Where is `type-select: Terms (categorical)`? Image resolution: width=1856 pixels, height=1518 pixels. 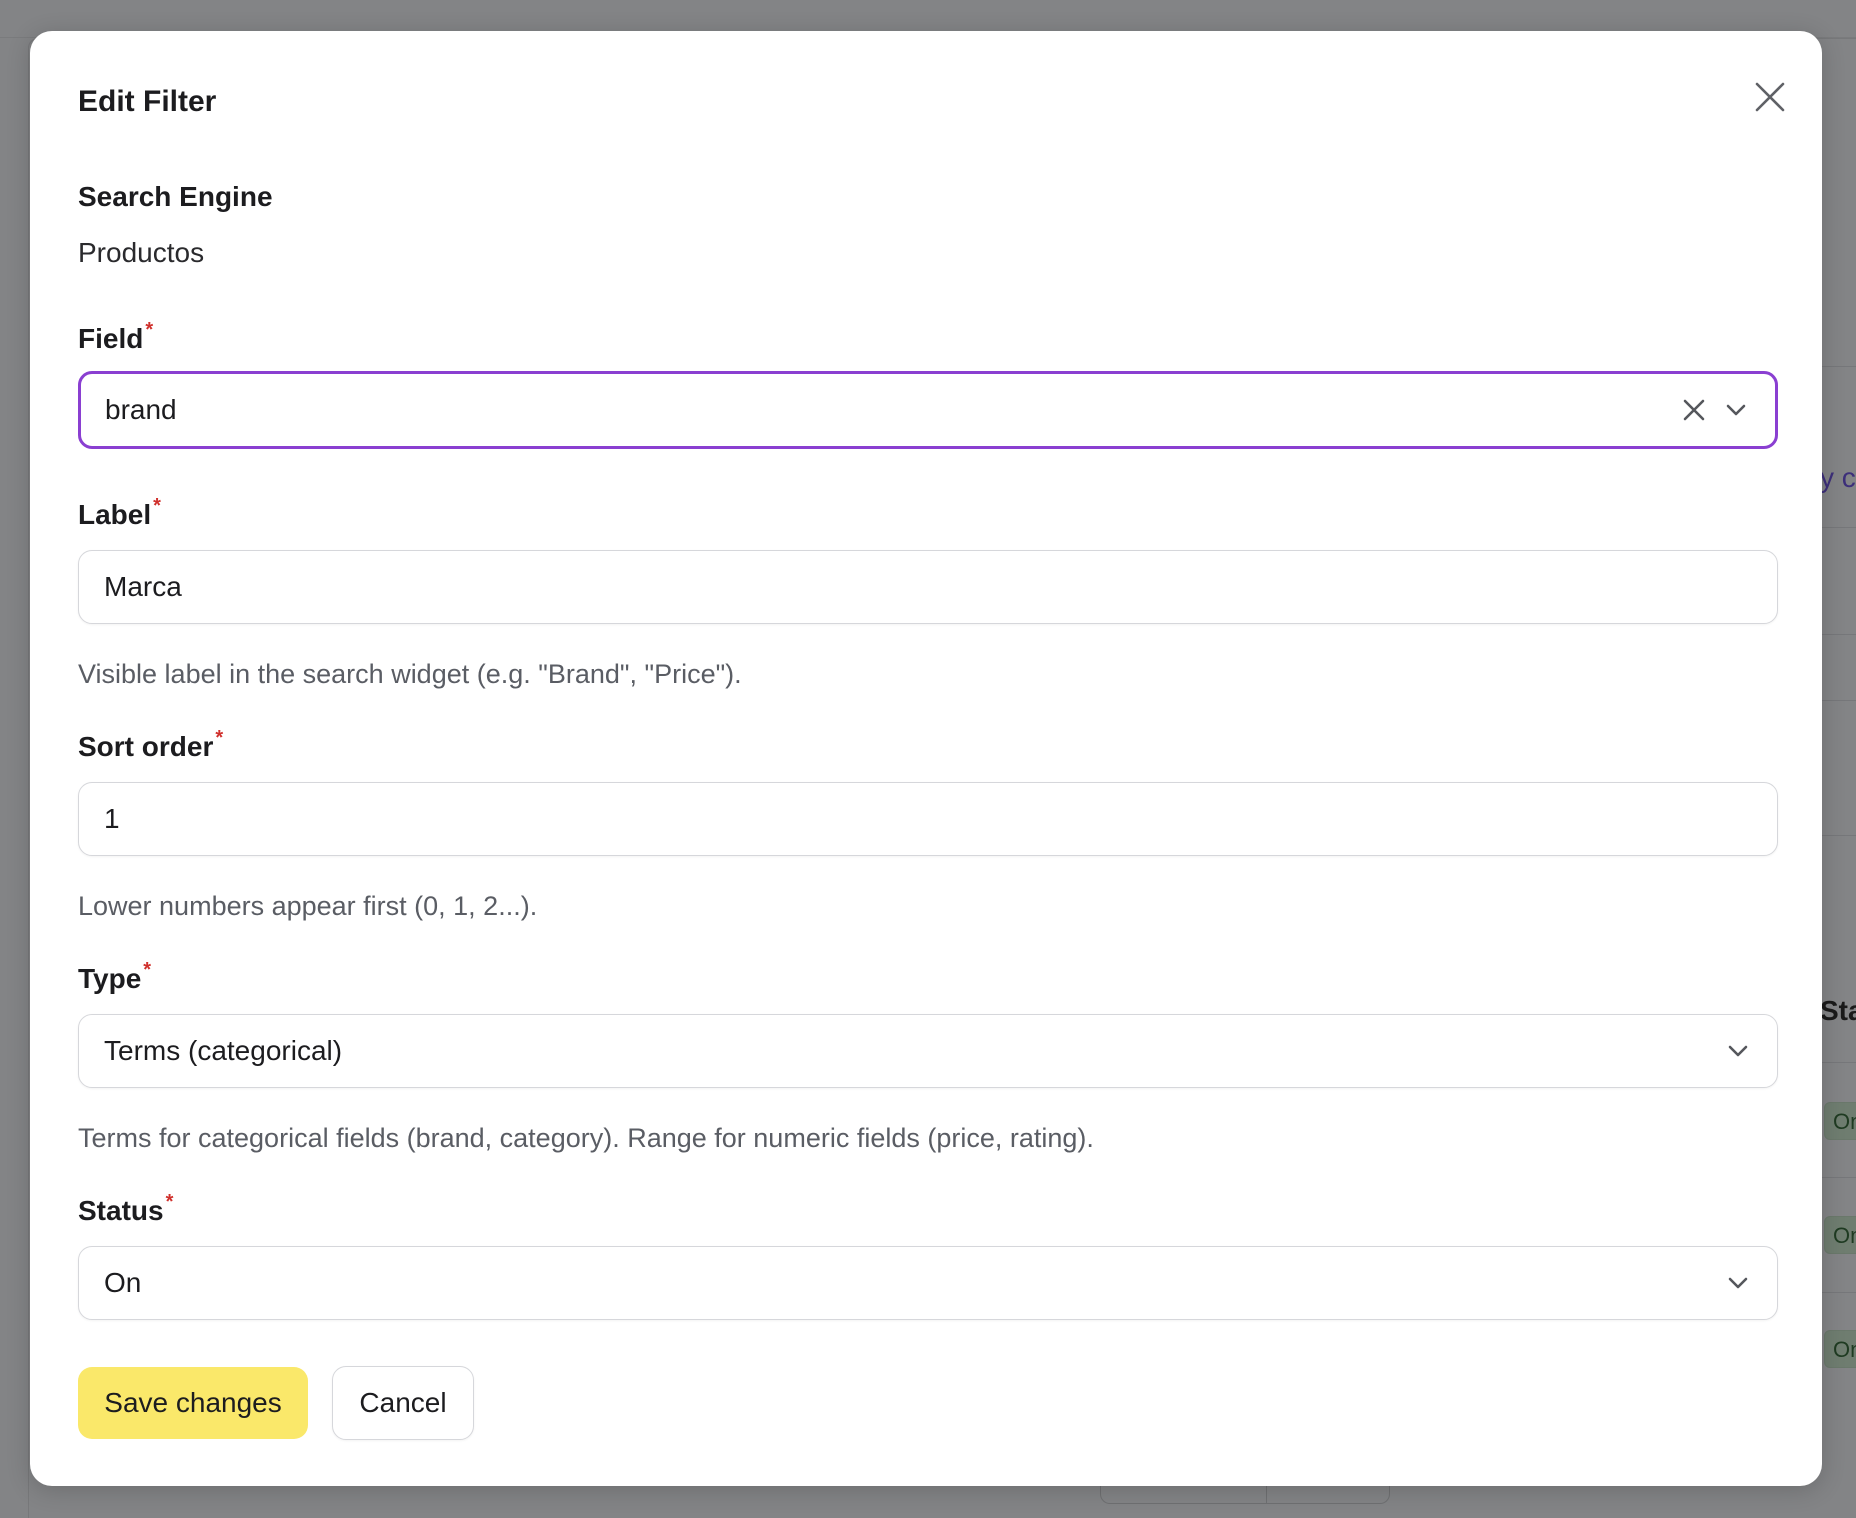
type-select: Terms (categorical) is located at coordinates (928, 1051).